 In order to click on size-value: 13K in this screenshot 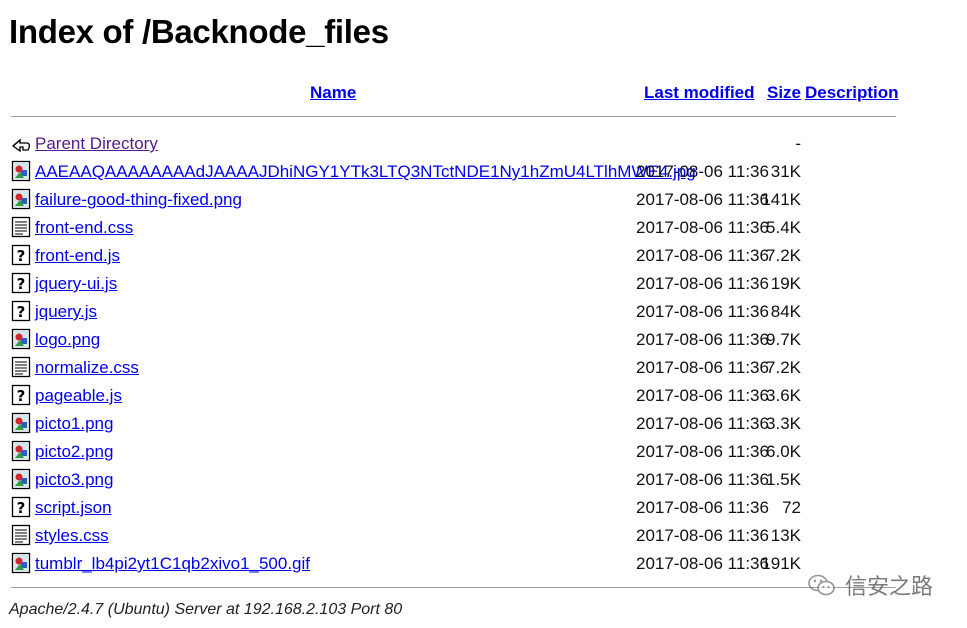, I will do `click(785, 535)`.